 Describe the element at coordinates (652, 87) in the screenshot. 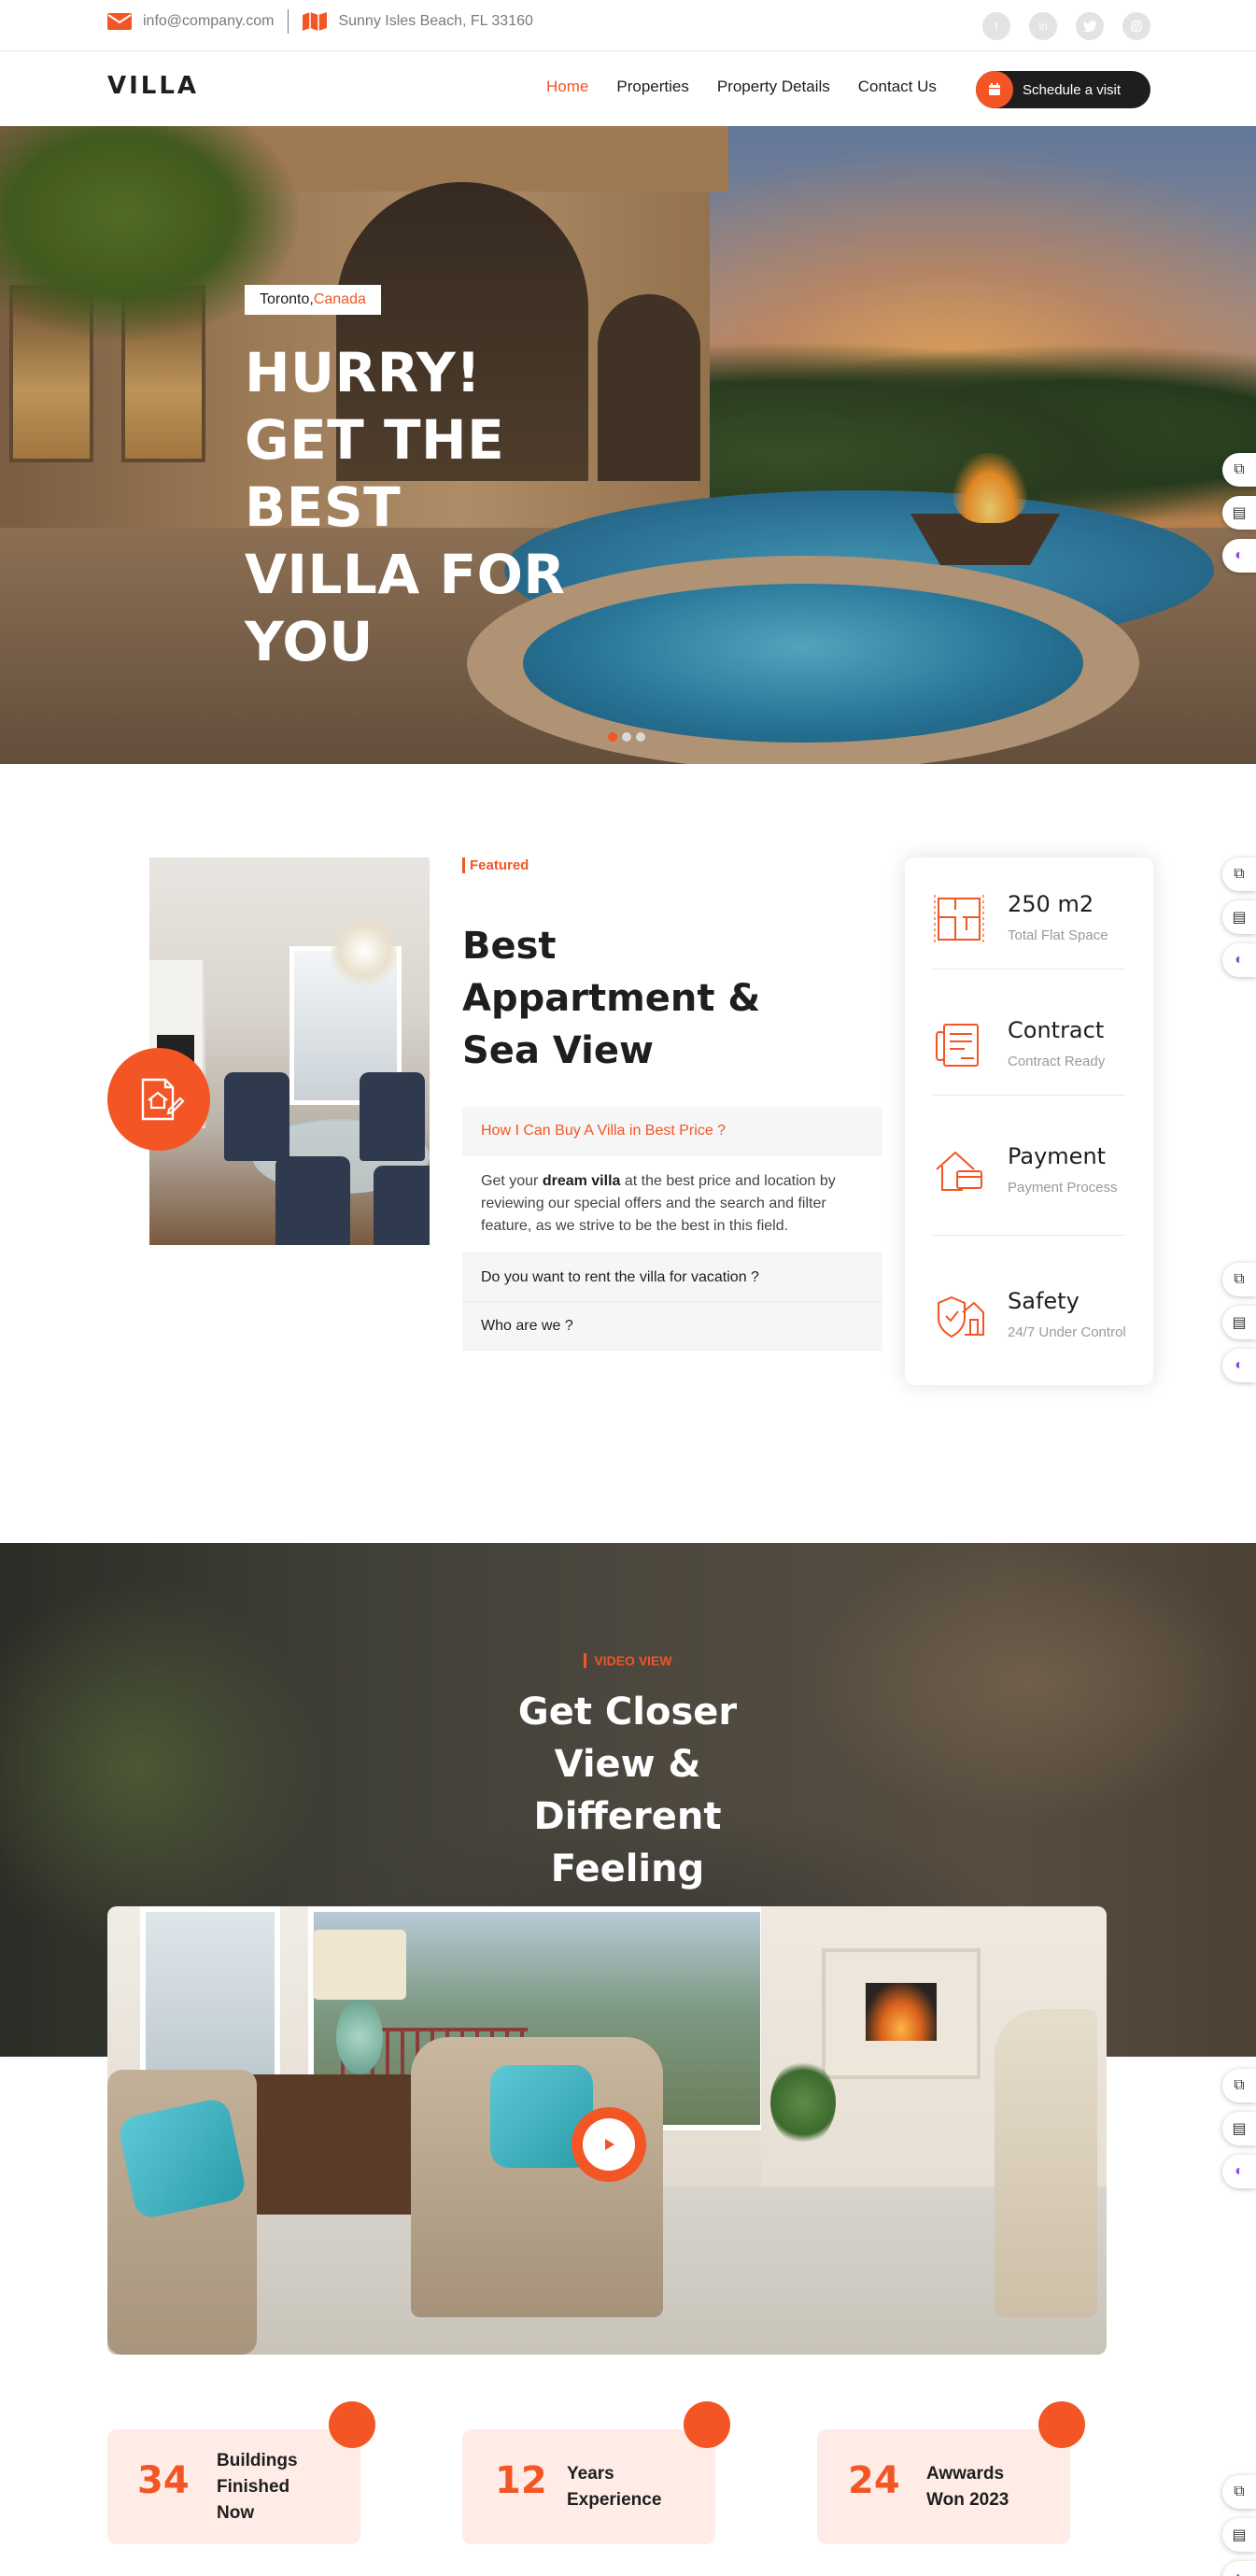

I see `nav-item-properties: Properties` at that location.